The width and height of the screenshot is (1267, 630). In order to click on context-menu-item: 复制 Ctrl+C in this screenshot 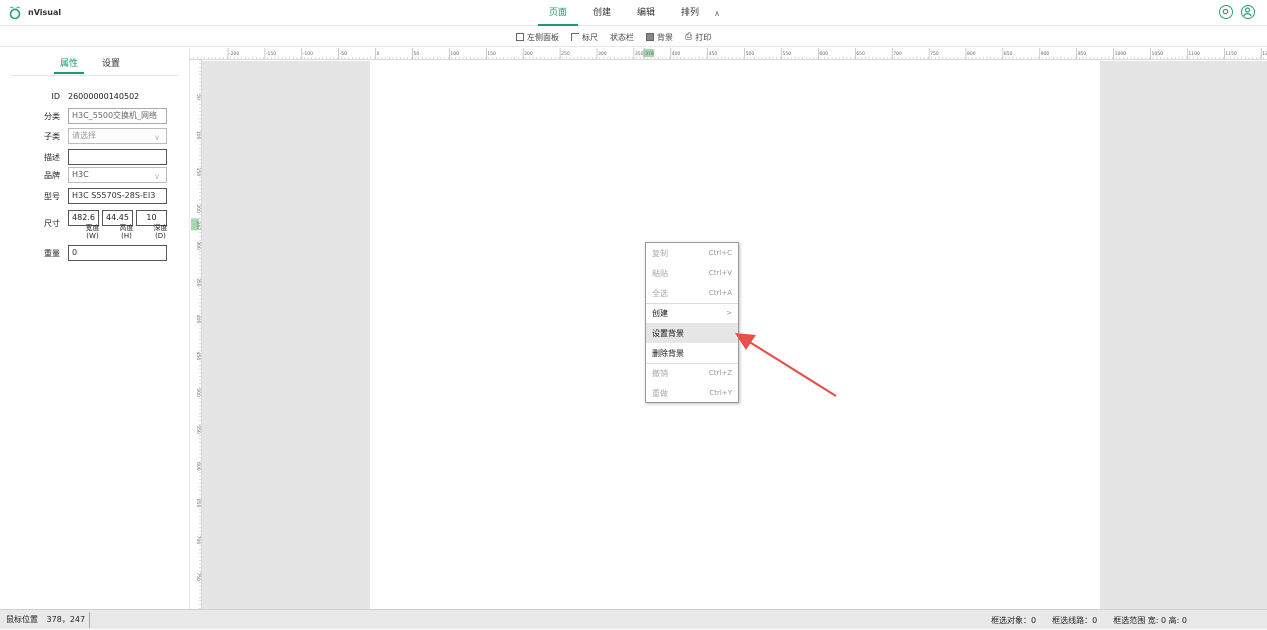, I will do `click(692, 253)`.